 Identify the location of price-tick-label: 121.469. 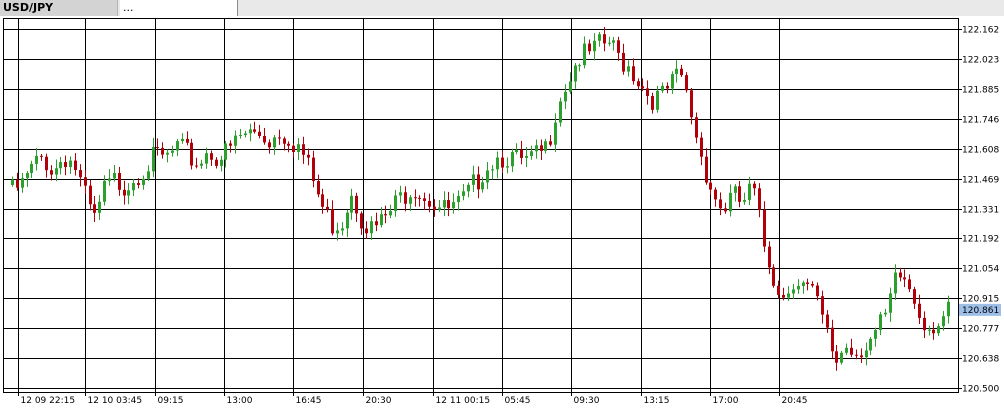
(980, 181).